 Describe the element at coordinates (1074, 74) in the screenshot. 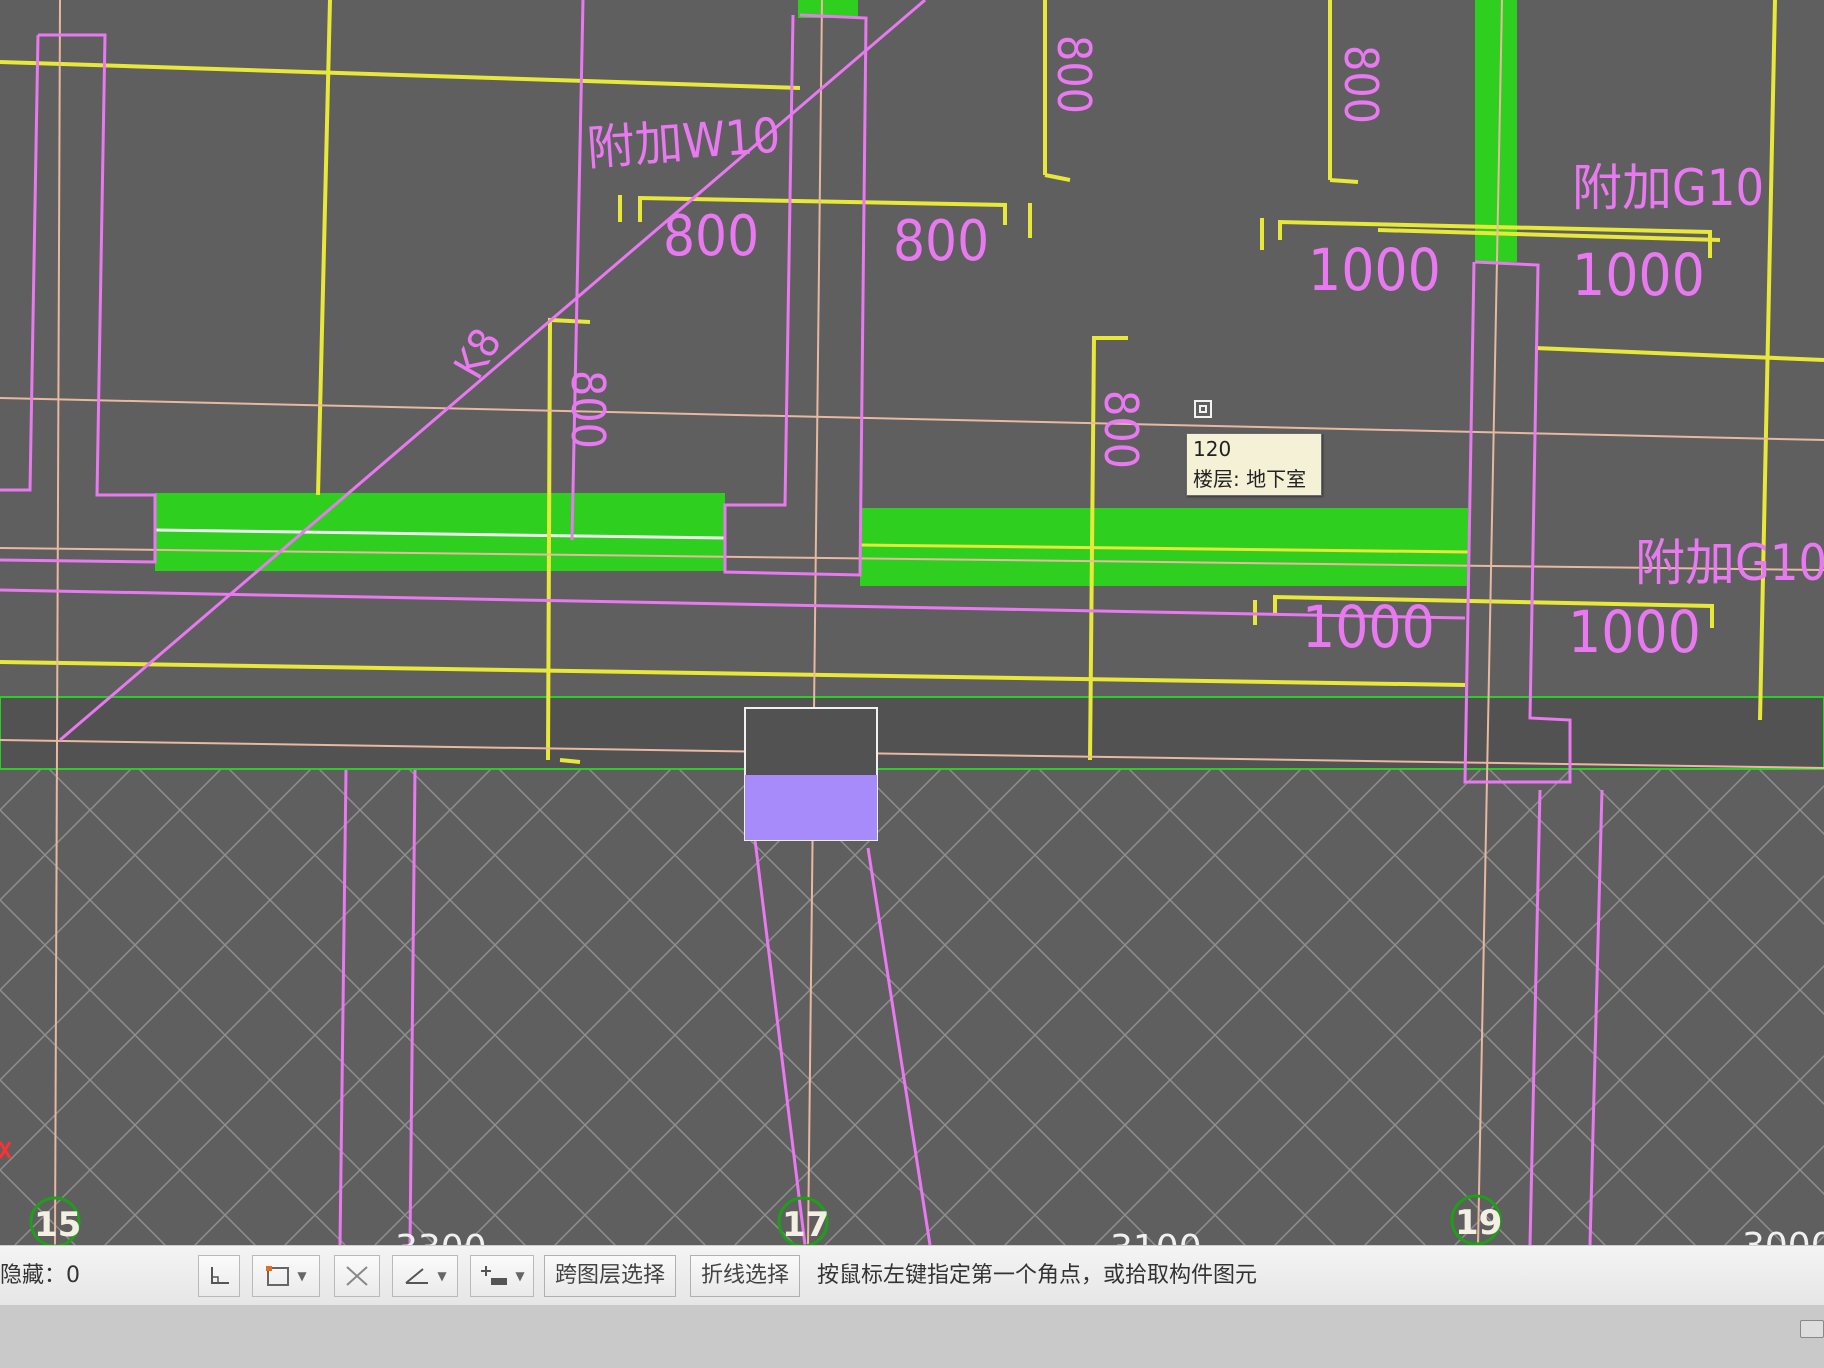

I see `dim-800-top-1: 800` at that location.